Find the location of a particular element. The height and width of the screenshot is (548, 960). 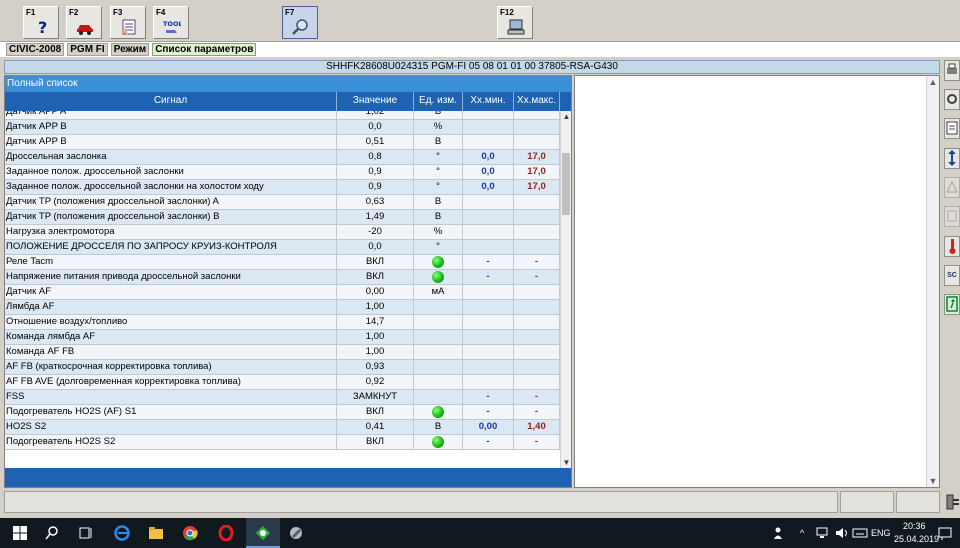

status-bar is located at coordinates (480, 503).